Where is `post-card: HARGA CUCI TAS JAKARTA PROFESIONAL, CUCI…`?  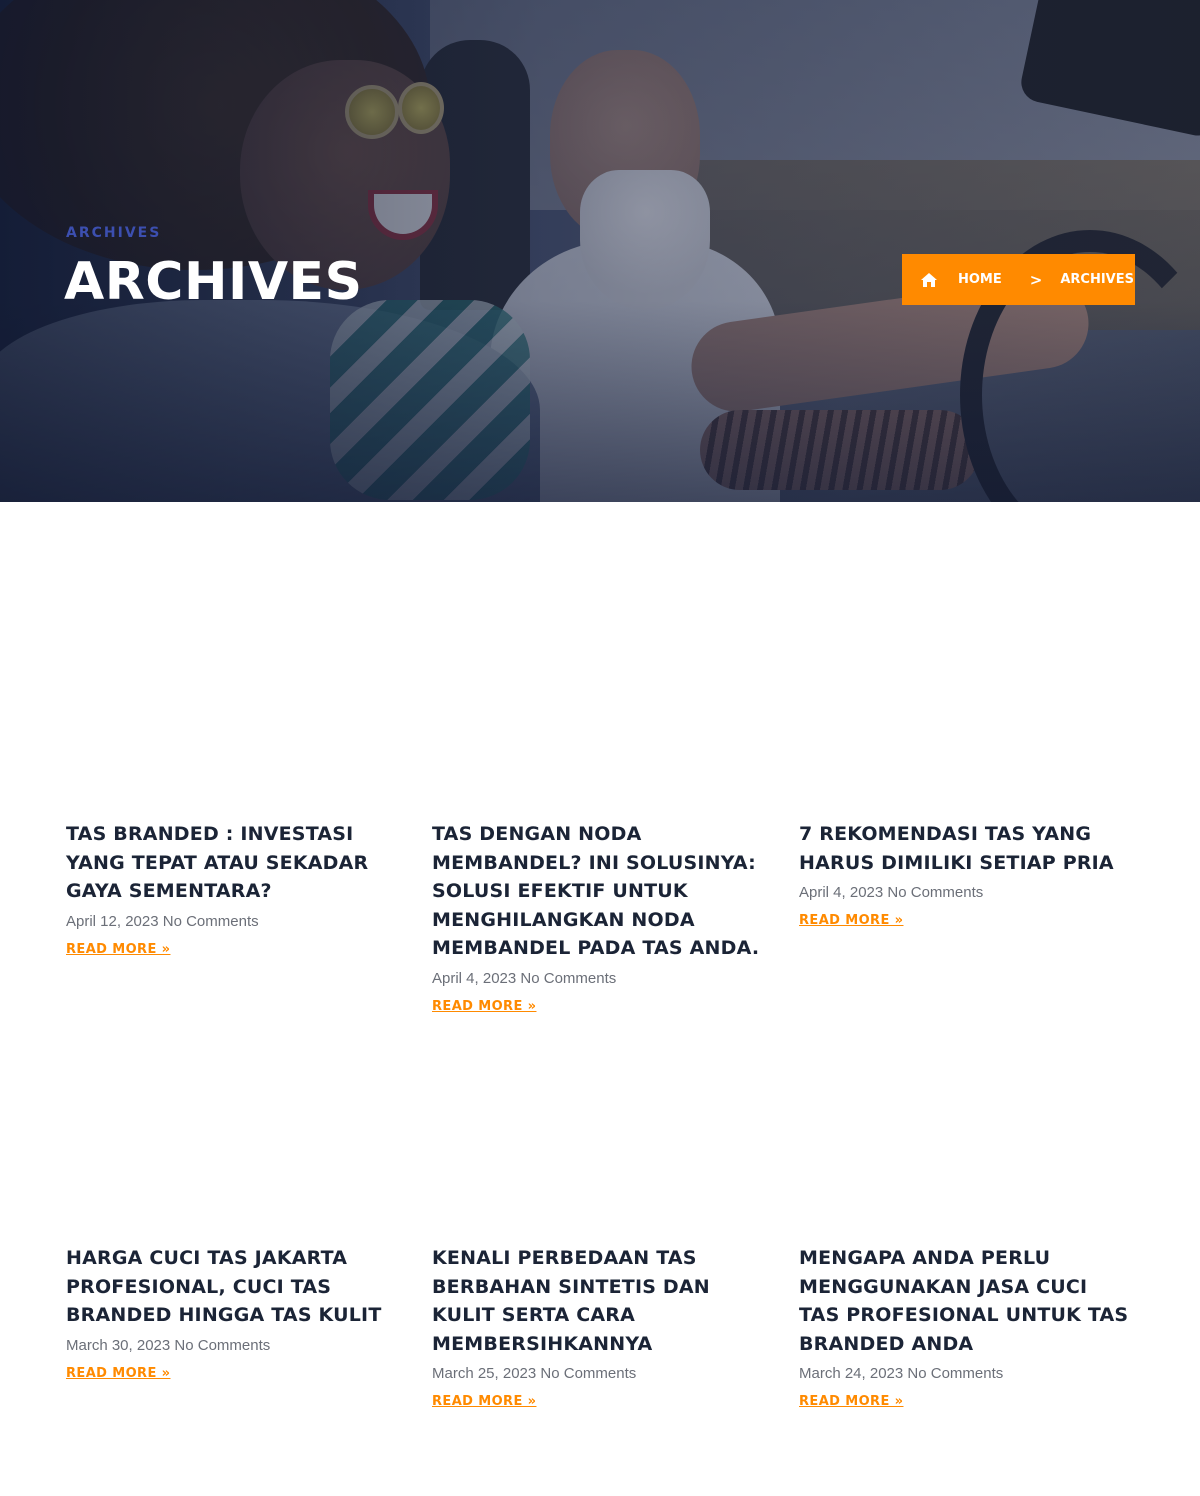 post-card: HARGA CUCI TAS JAKARTA PROFESIONAL, CUCI… is located at coordinates (233, 1313).